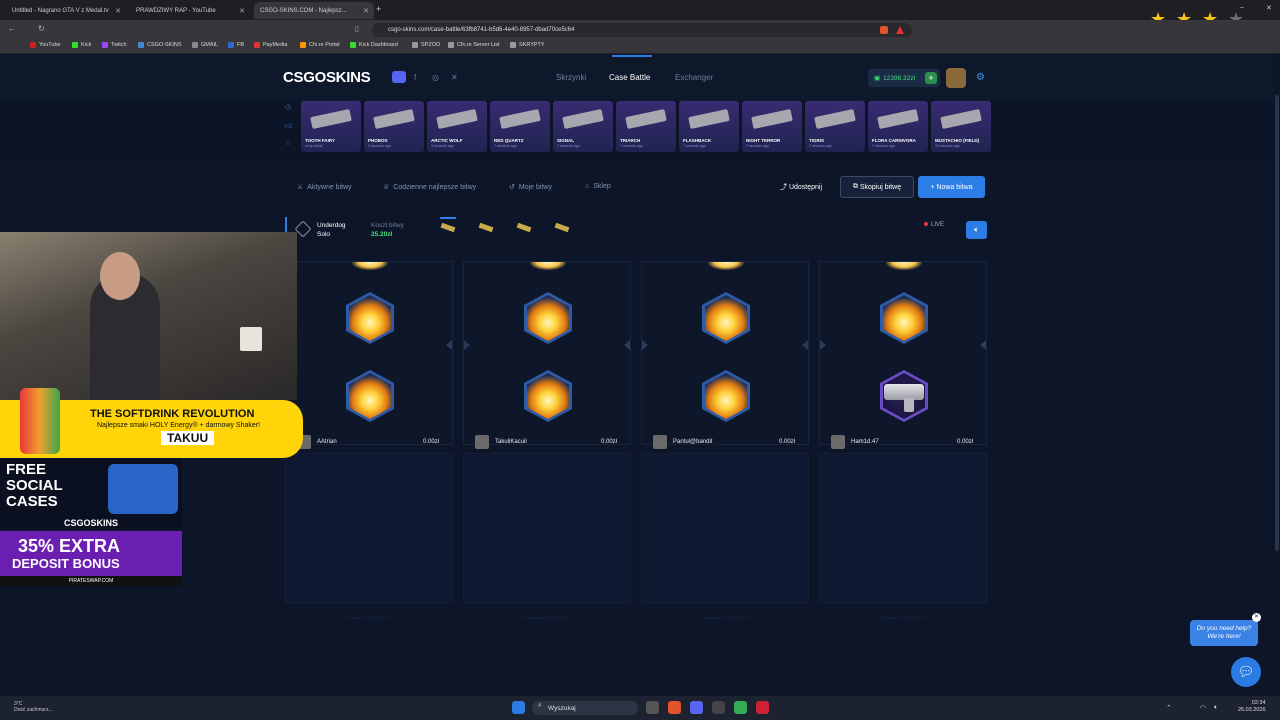 The width and height of the screenshot is (1280, 720). Describe the element at coordinates (646, 126) in the screenshot. I see `drop-card: TRIARCH 7 seconds ago` at that location.